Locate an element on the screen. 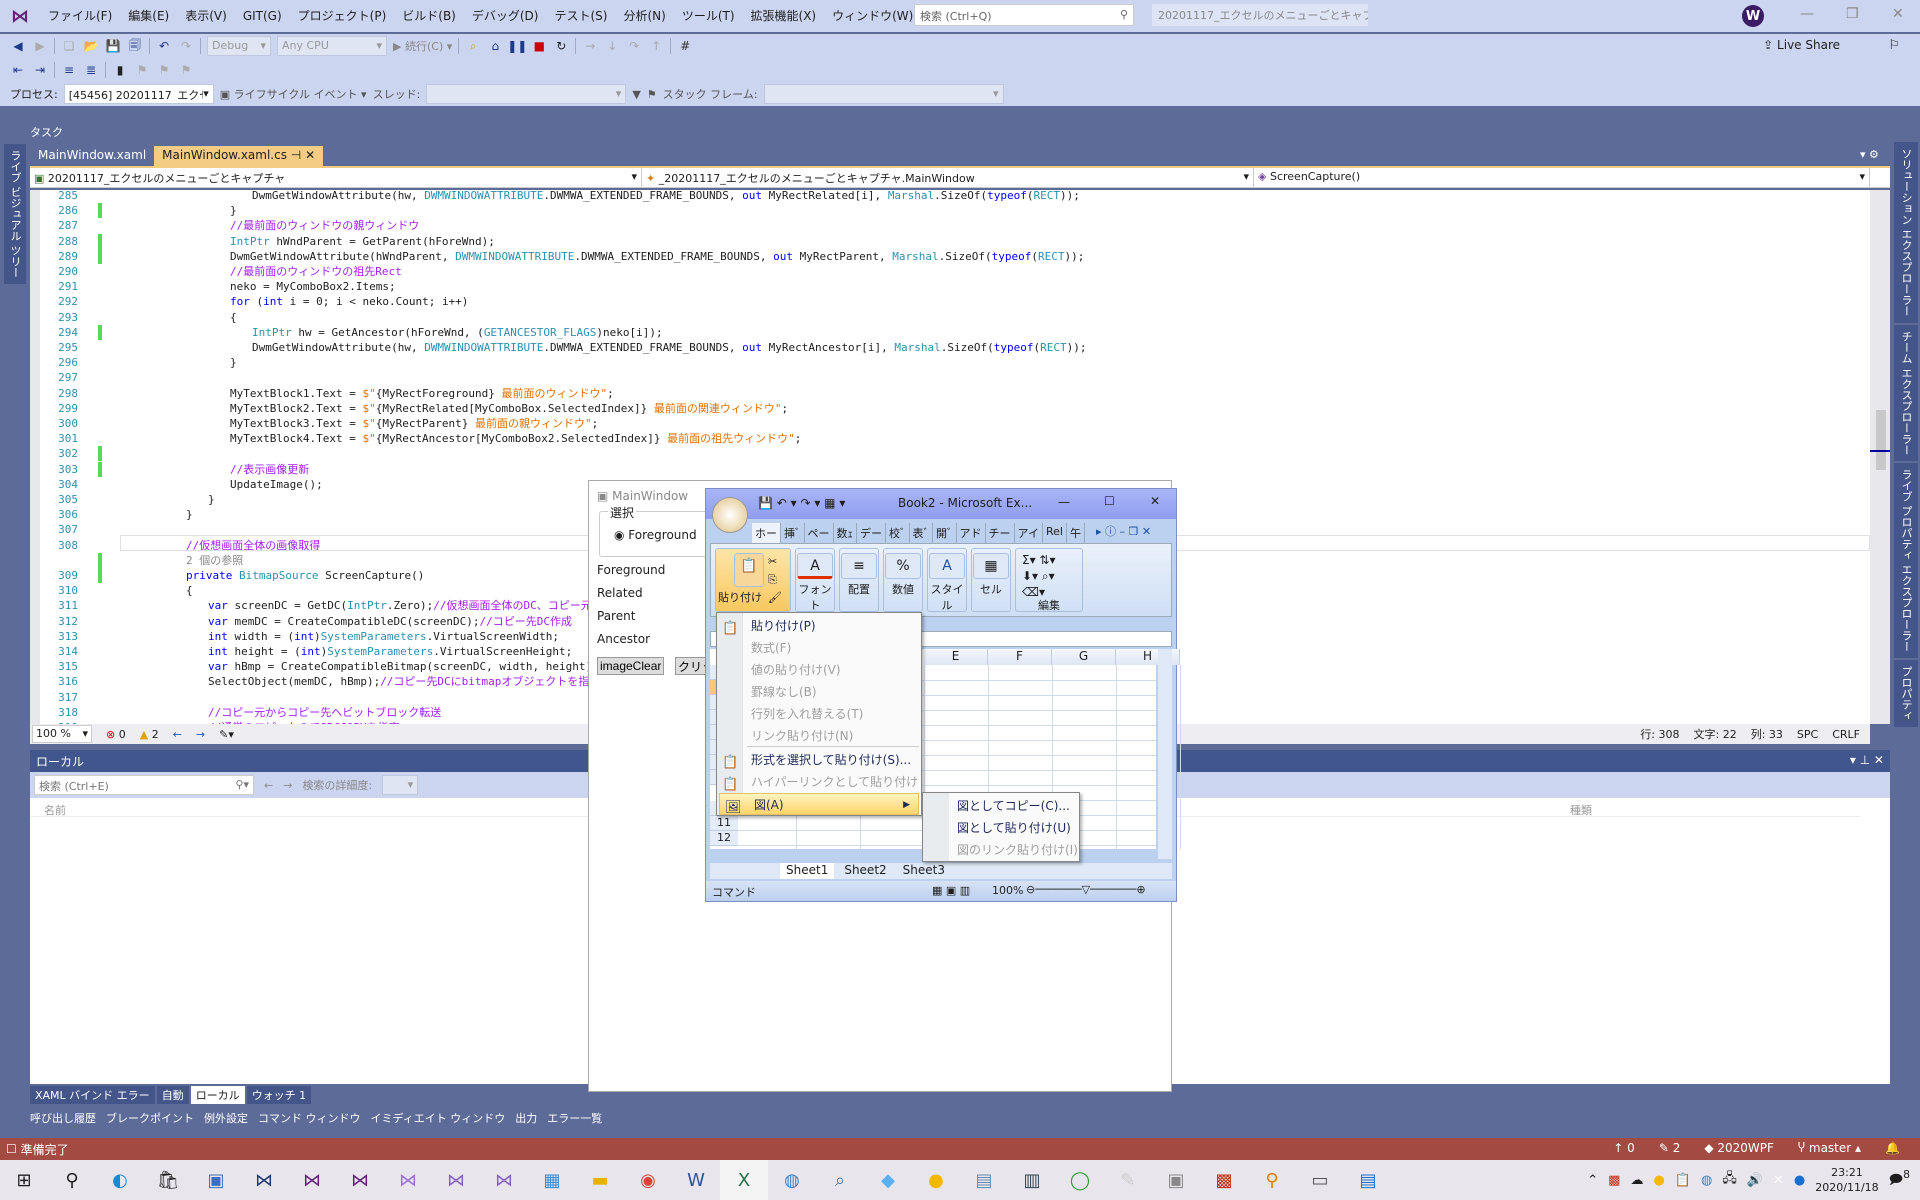 This screenshot has width=1920, height=1200. menu-item: ツール(T) is located at coordinates (708, 16).